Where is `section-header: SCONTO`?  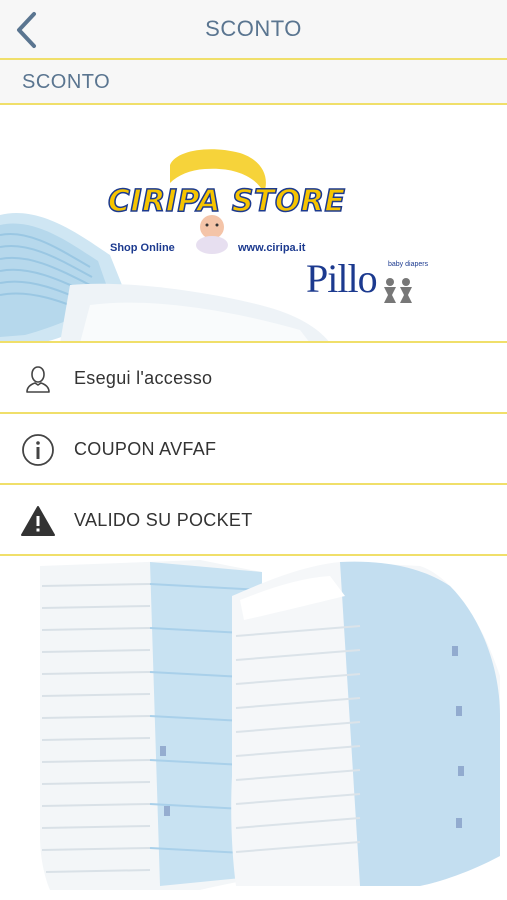 section-header: SCONTO is located at coordinates (253, 82).